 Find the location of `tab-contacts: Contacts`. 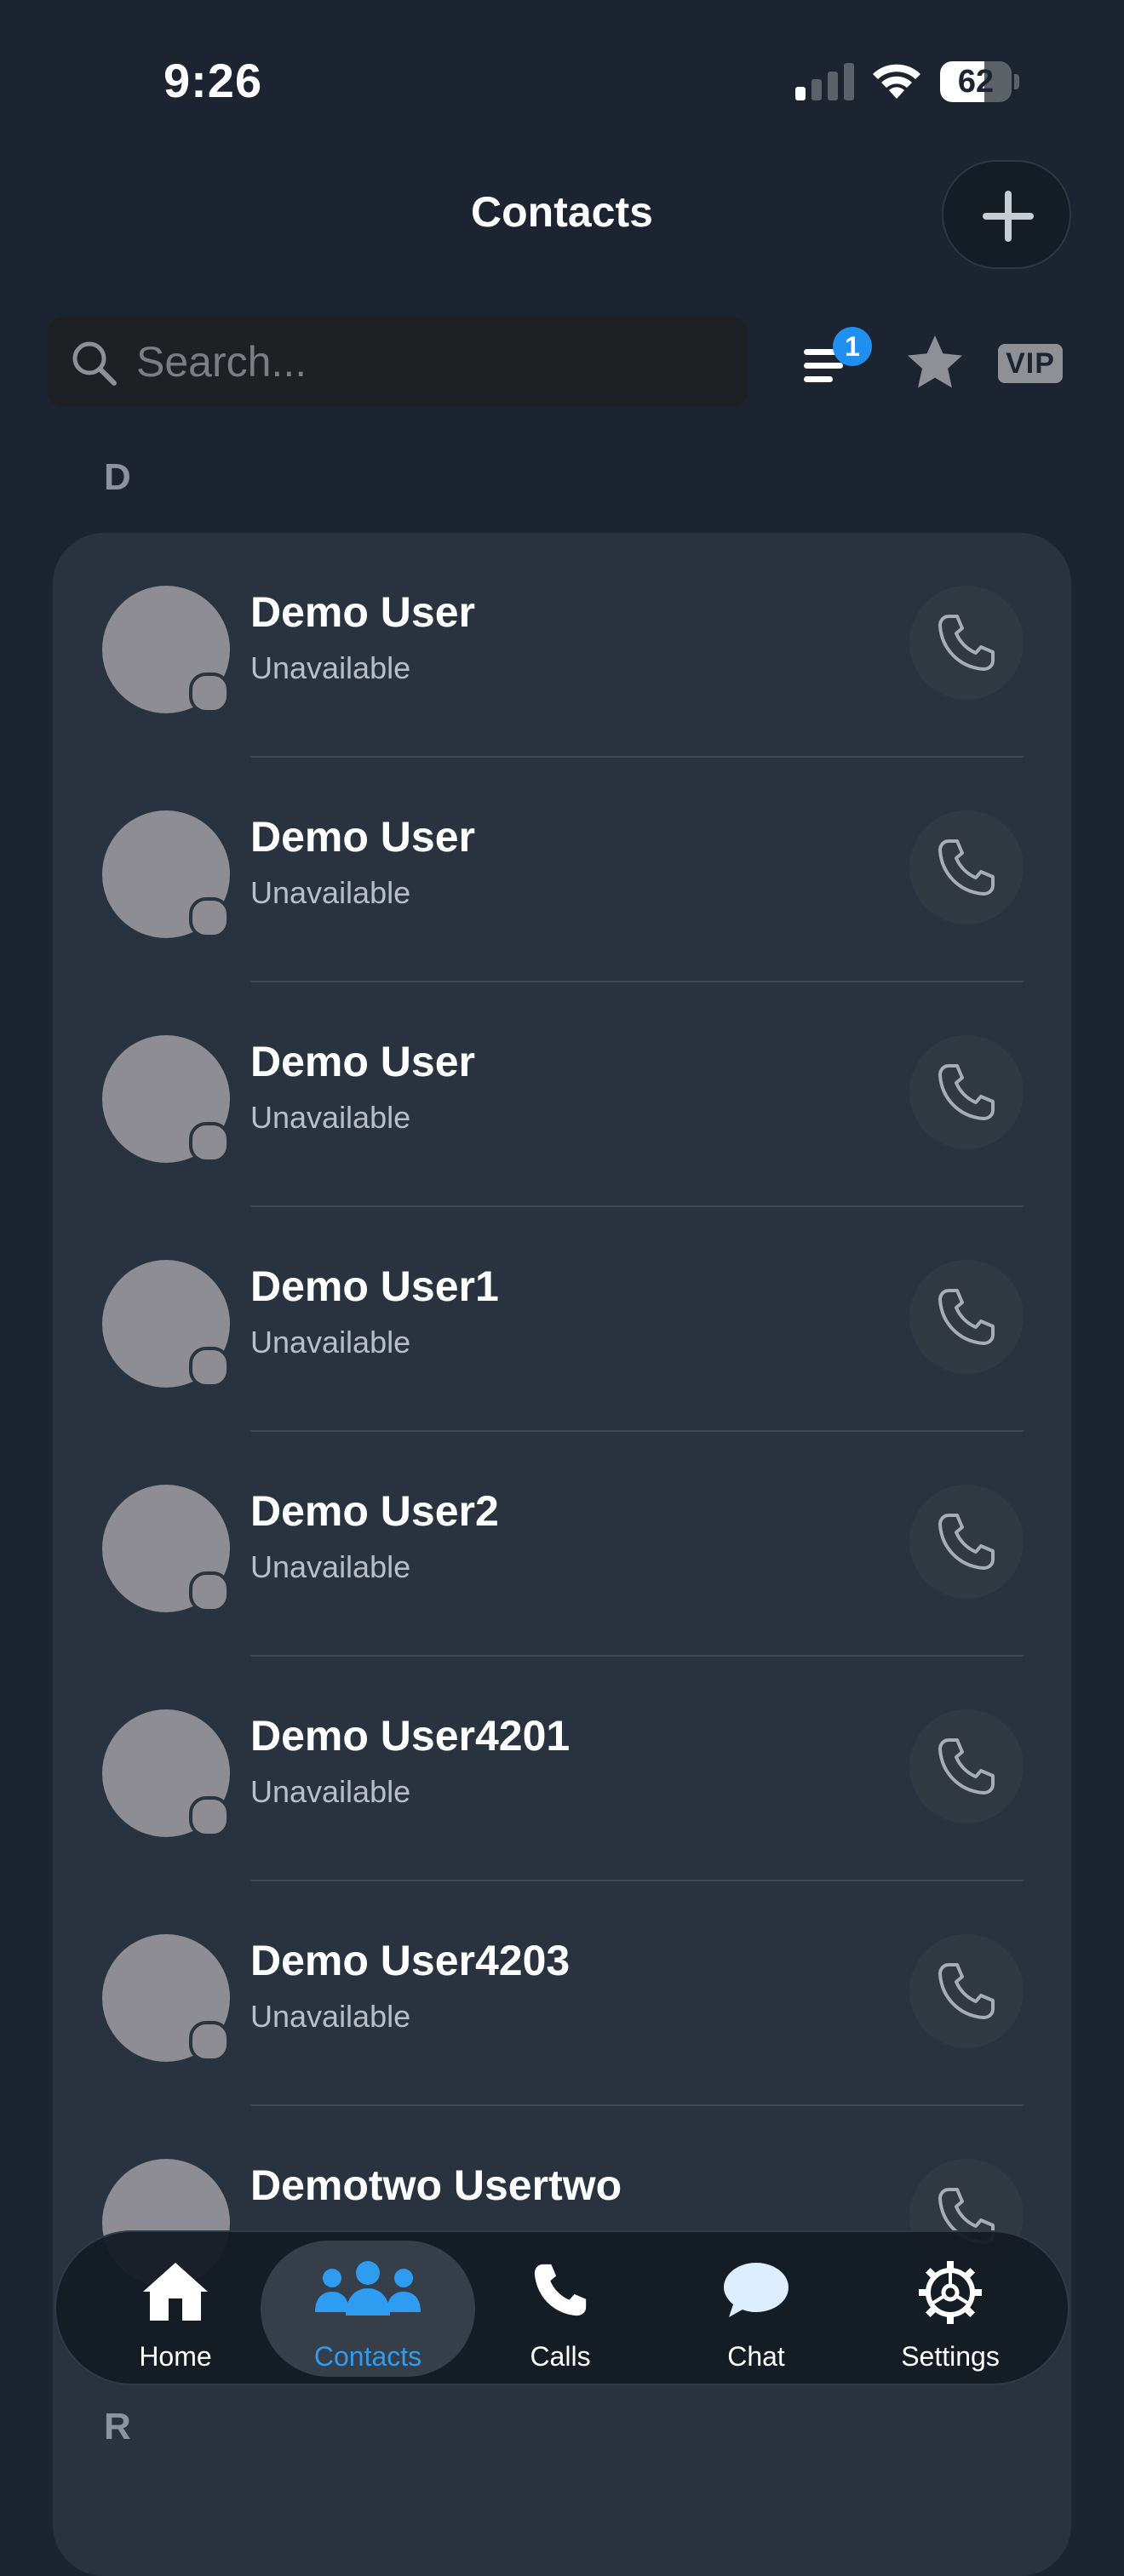

tab-contacts: Contacts is located at coordinates (368, 2309).